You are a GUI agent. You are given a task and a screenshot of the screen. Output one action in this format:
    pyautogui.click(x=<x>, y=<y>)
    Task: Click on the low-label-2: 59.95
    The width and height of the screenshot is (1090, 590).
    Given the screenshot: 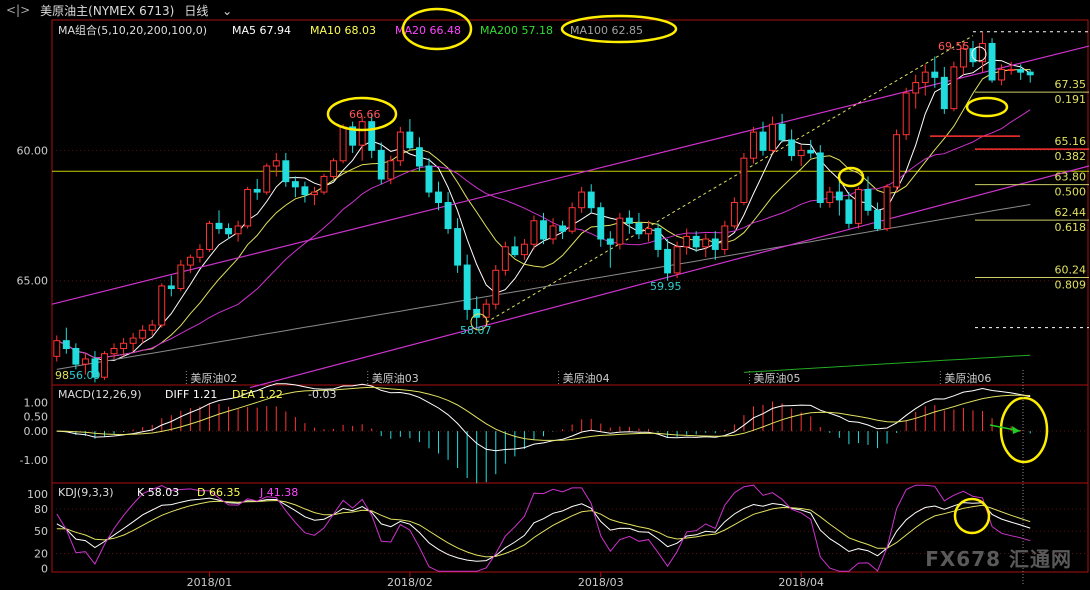 What is the action you would take?
    pyautogui.click(x=666, y=286)
    